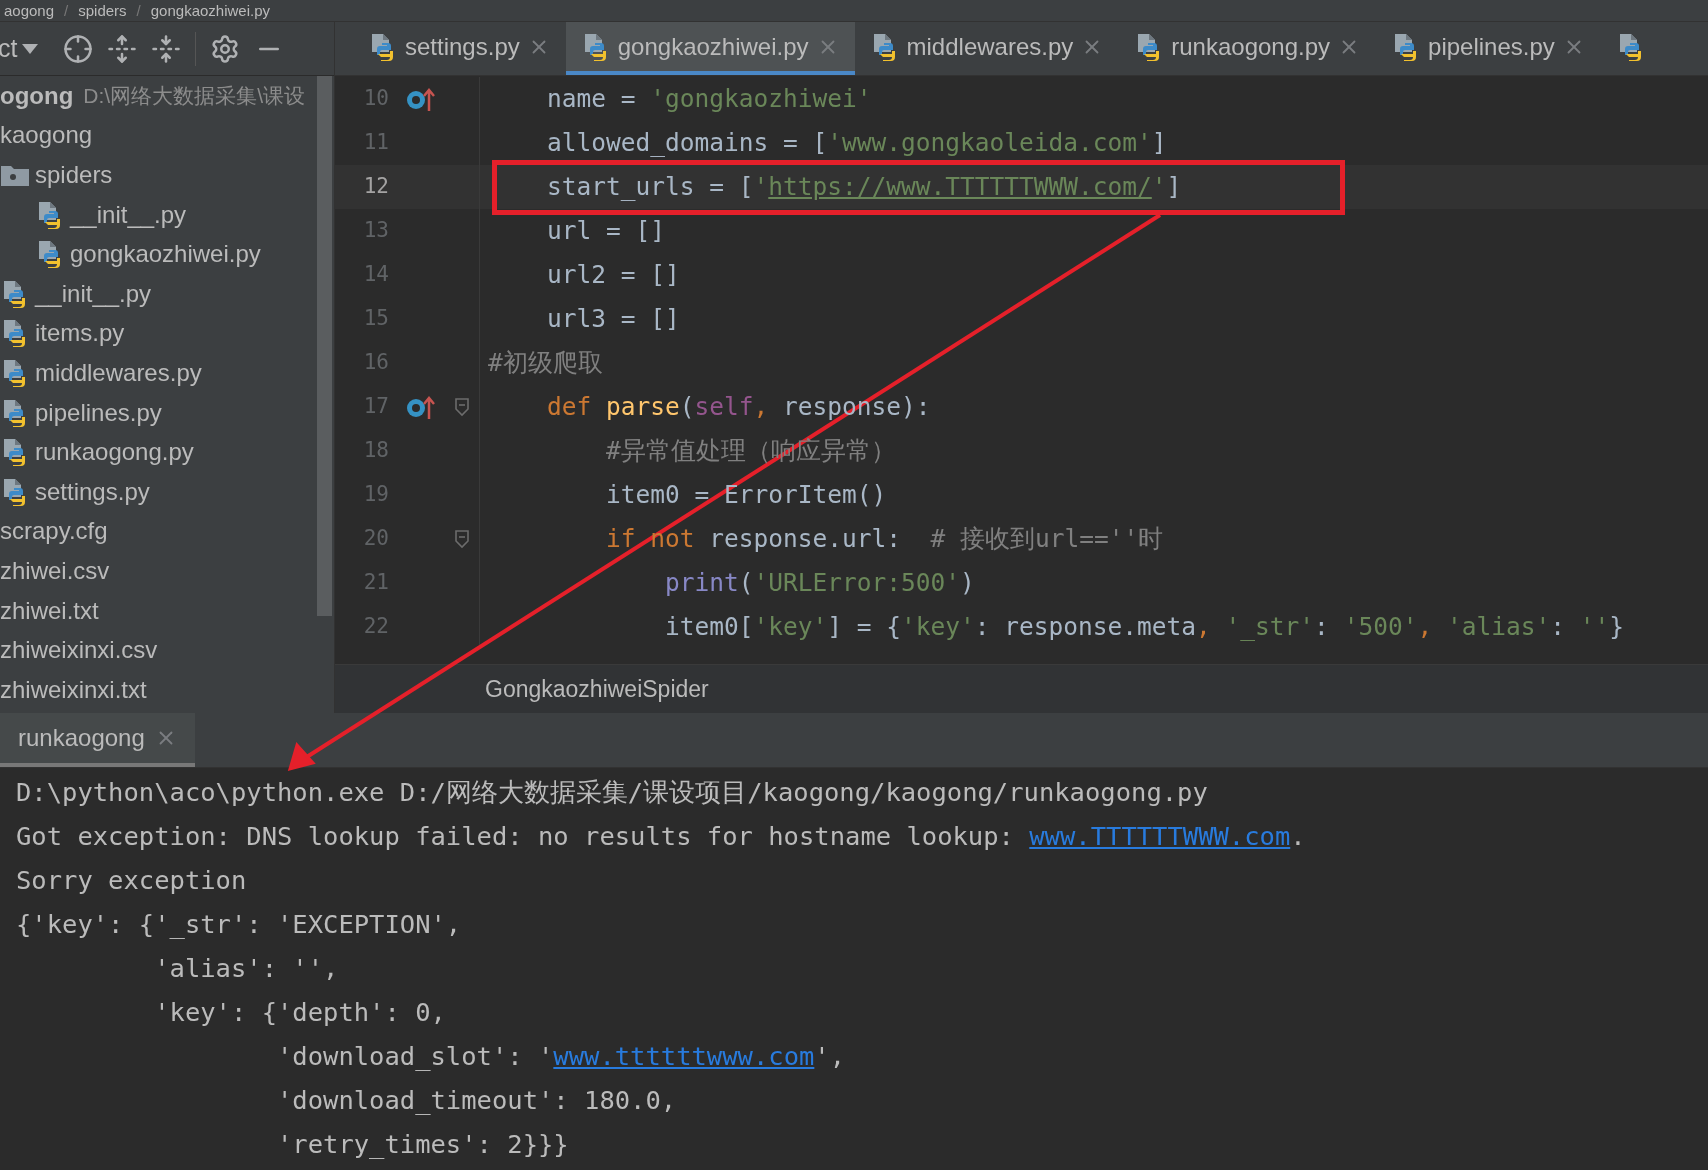 This screenshot has width=1708, height=1170. I want to click on console-line: 'download_timeout': 180.0,, so click(477, 1100).